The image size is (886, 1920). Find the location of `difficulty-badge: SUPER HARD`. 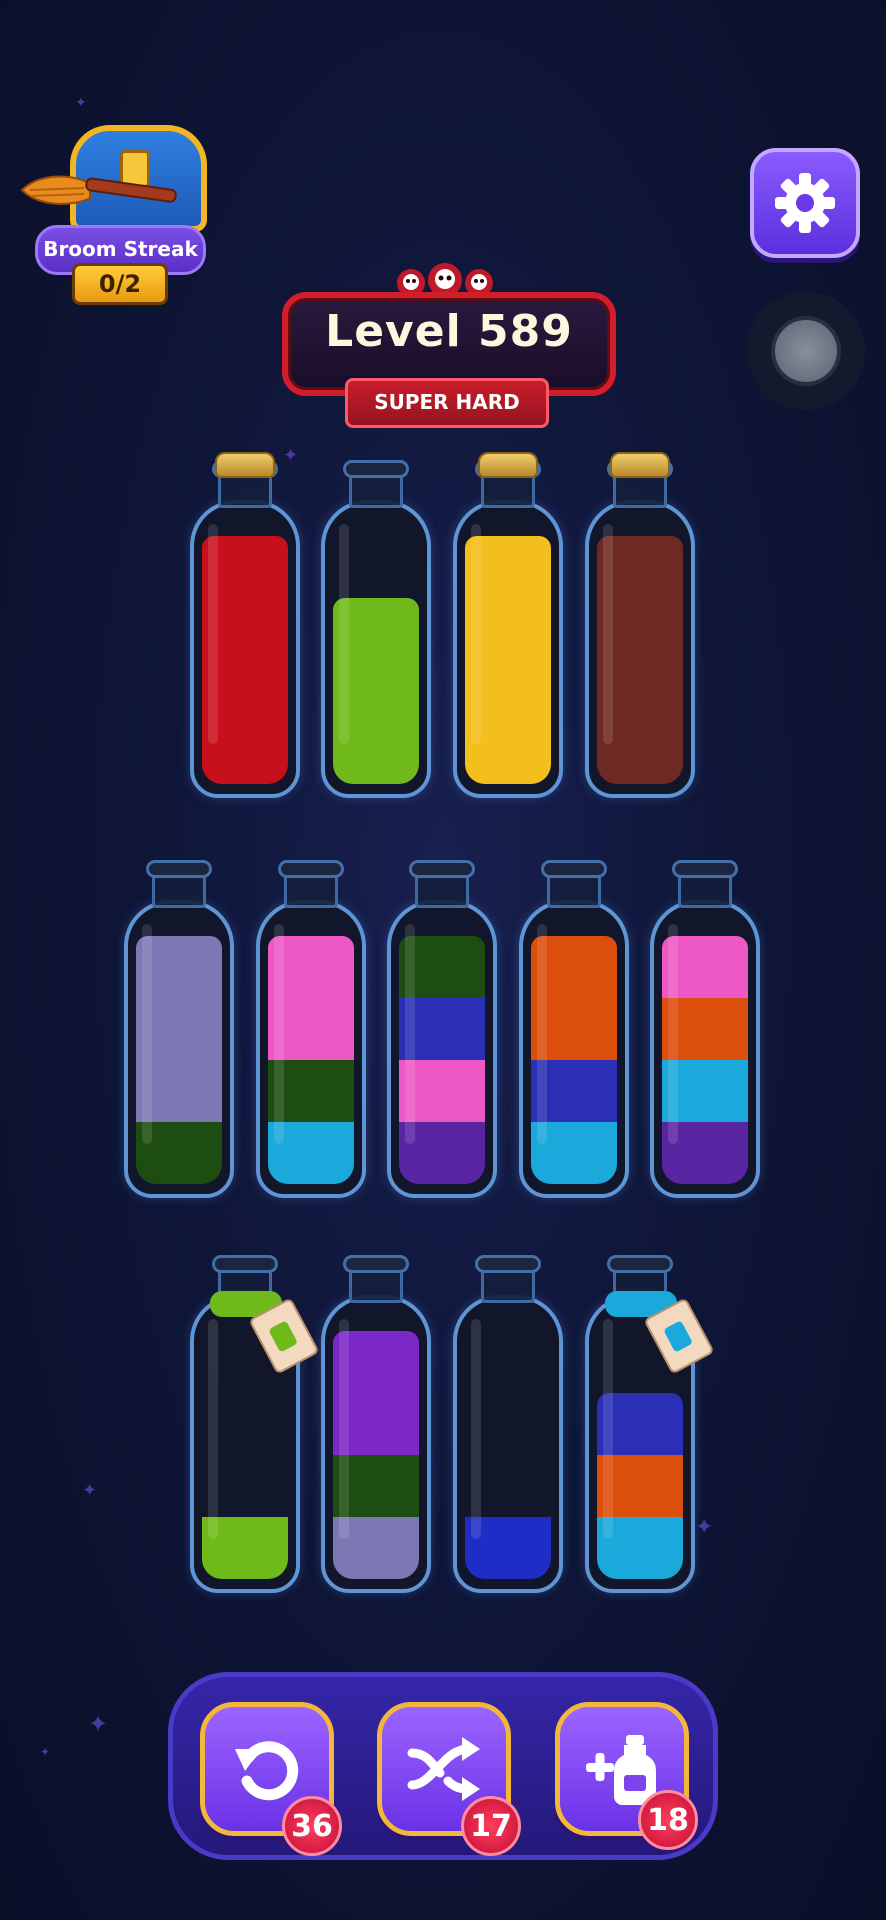

difficulty-badge: SUPER HARD is located at coordinates (447, 403).